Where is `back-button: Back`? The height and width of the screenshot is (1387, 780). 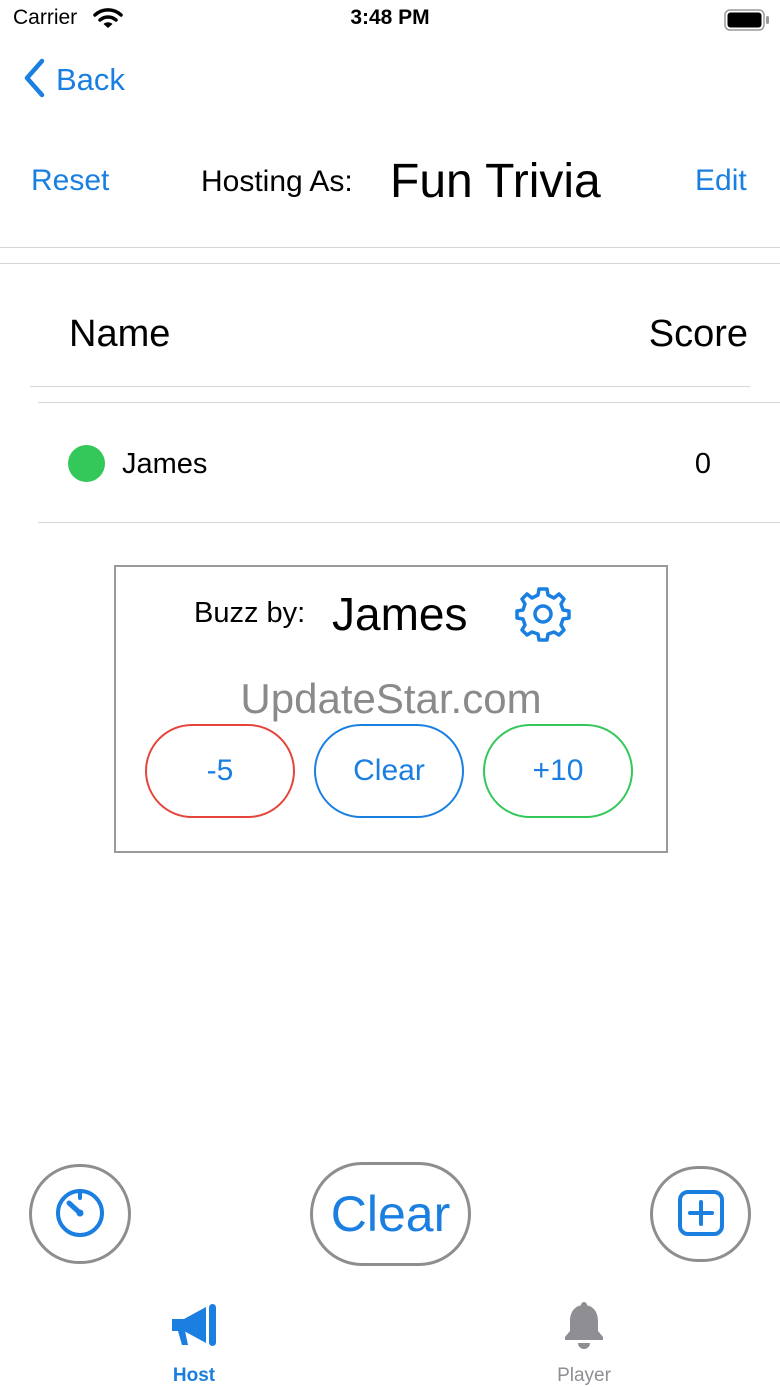 back-button: Back is located at coordinates (73, 80).